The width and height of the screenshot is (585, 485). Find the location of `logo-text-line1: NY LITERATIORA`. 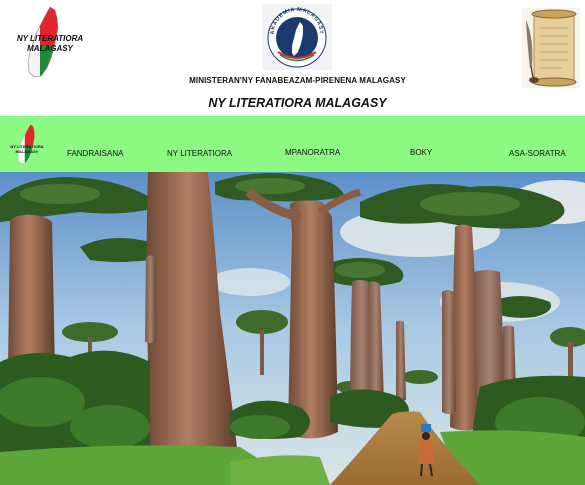

logo-text-line1: NY LITERATIORA is located at coordinates (50, 38).